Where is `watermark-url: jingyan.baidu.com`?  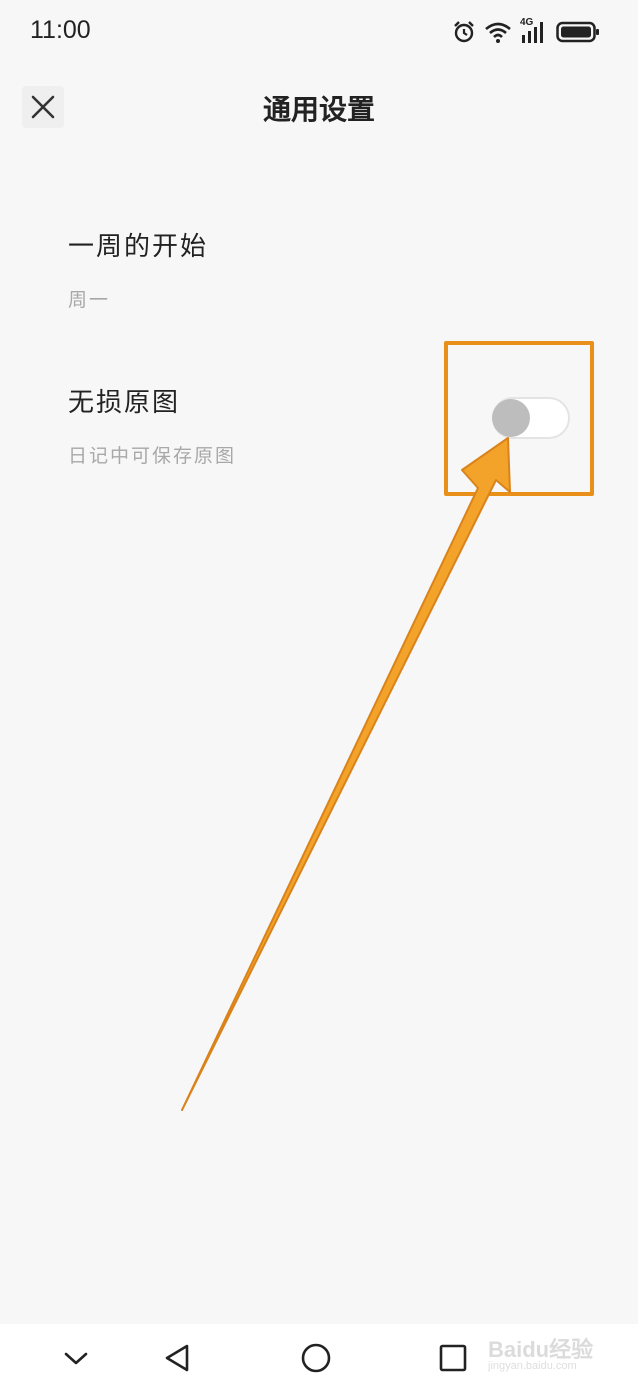 watermark-url: jingyan.baidu.com is located at coordinates (532, 1366).